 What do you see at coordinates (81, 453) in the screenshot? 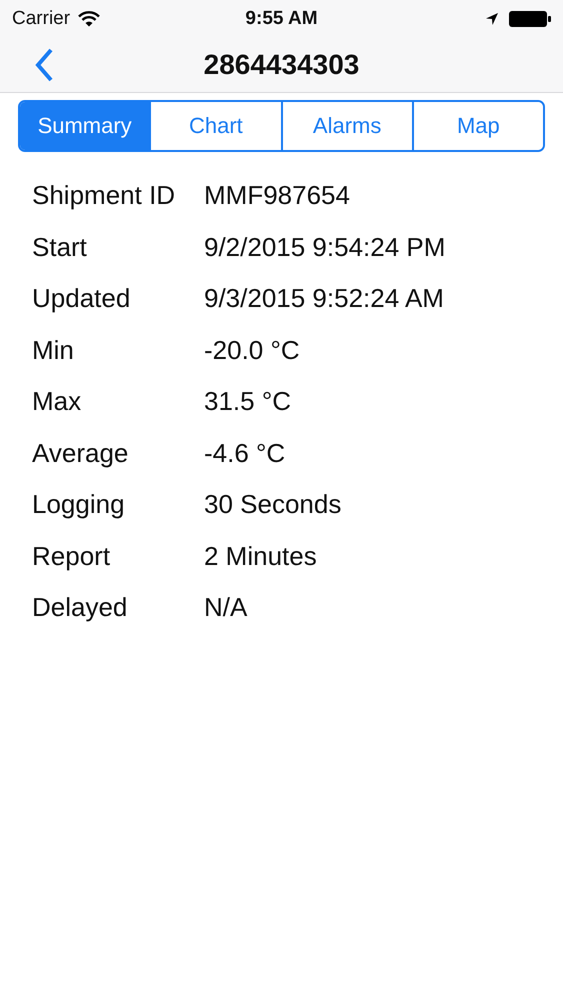
I see `detail-label: Average` at bounding box center [81, 453].